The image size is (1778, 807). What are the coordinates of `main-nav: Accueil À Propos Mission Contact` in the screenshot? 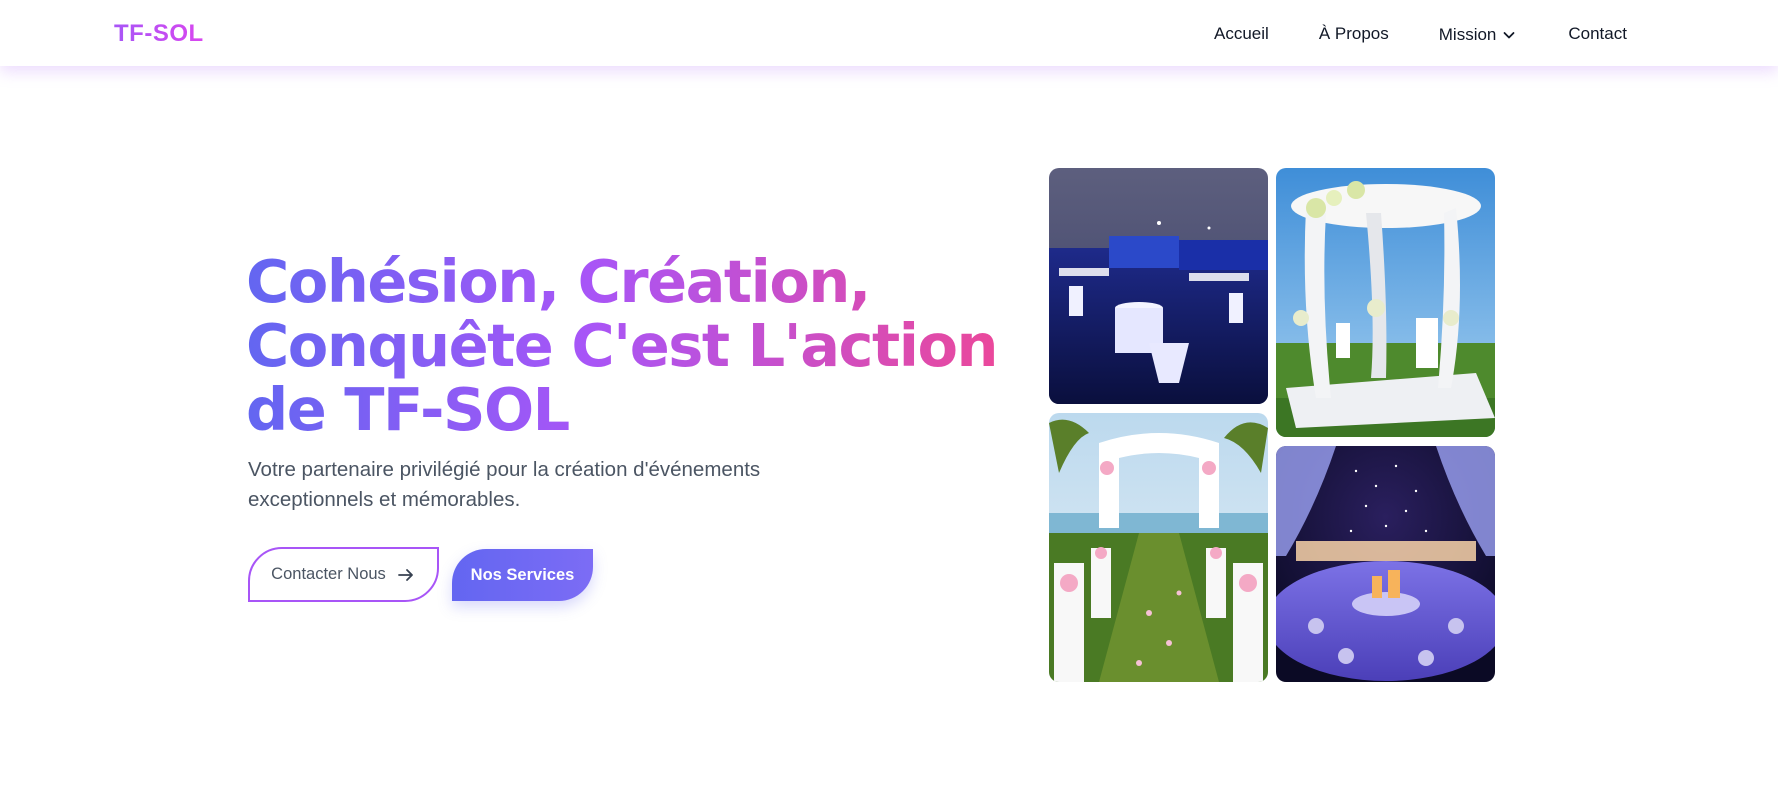 It's located at (1420, 33).